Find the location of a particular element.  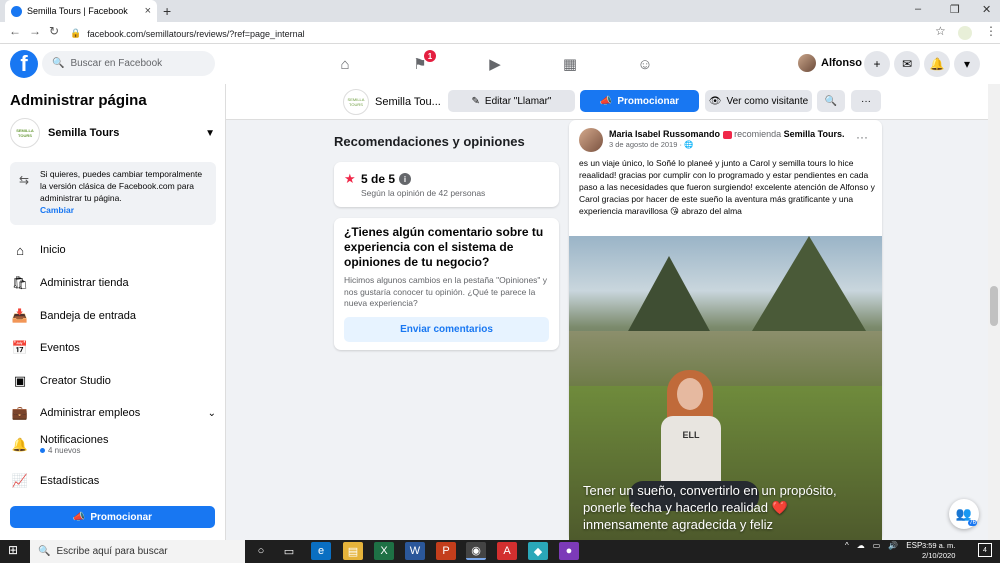

home-nav-icon: ⌂ is located at coordinates (345, 64).